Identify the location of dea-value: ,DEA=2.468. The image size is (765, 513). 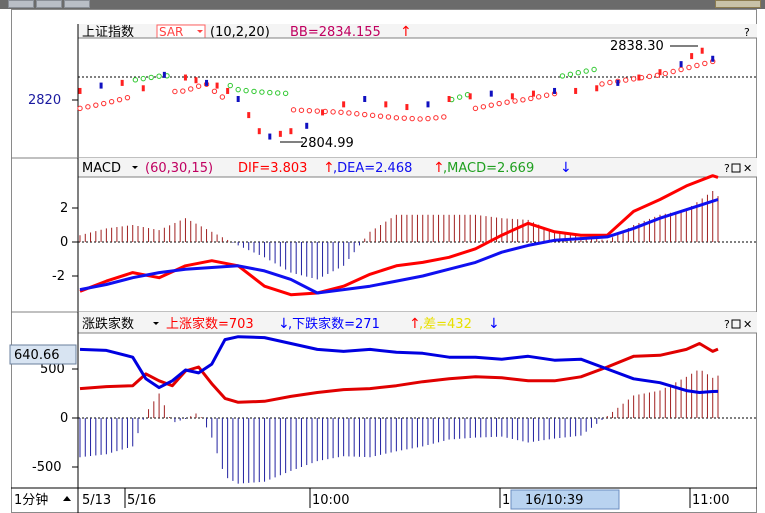
(372, 168).